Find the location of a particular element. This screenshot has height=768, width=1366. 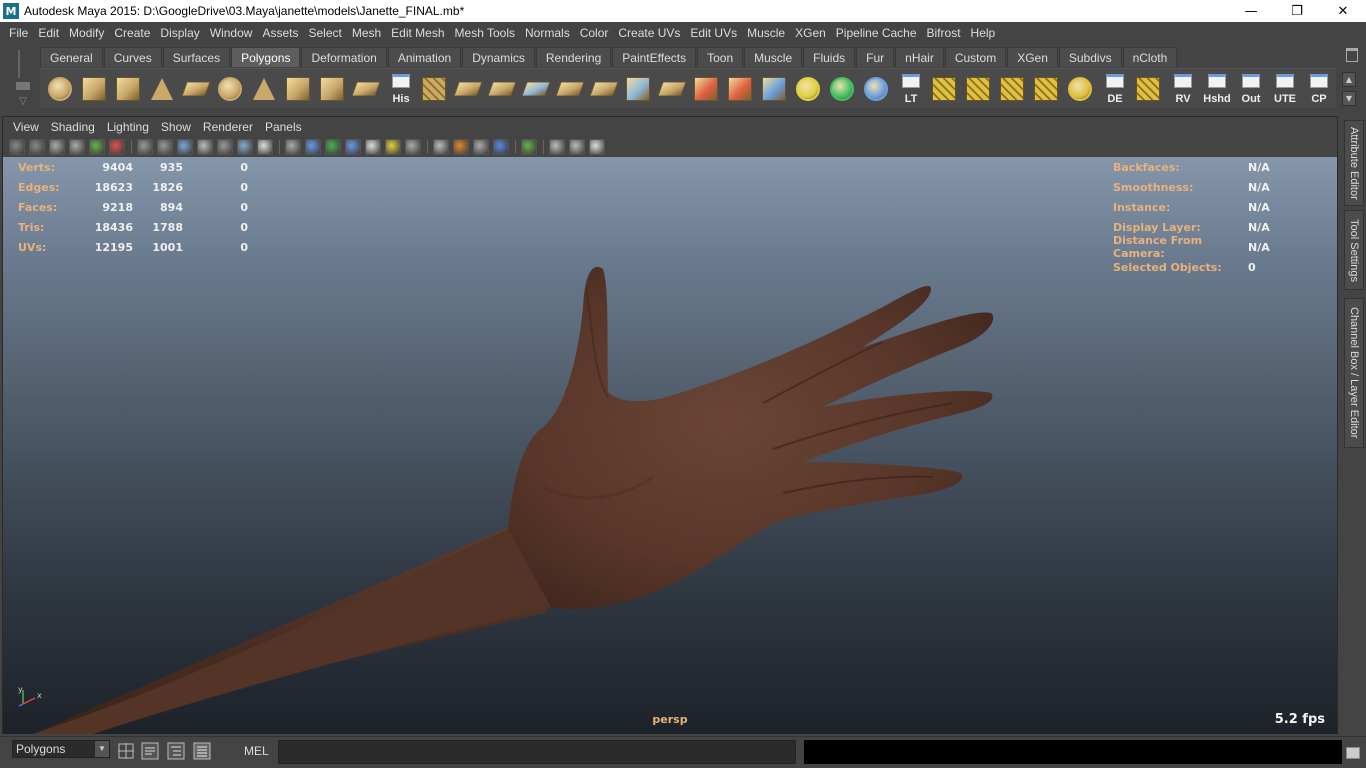

cp-icon: CP is located at coordinates (1318, 89).